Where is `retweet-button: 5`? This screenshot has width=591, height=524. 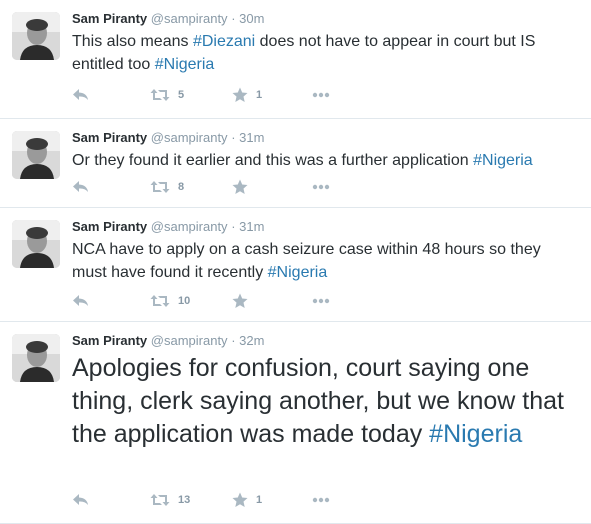
retweet-button: 5 is located at coordinates (167, 95).